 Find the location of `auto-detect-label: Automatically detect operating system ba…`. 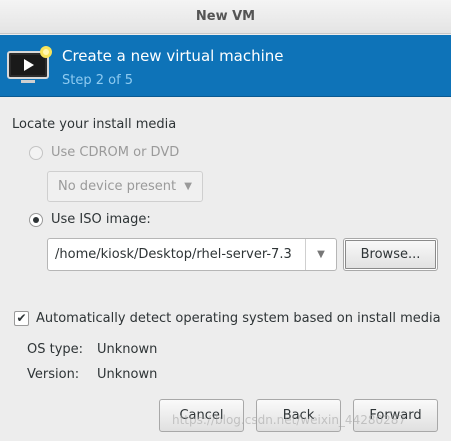

auto-detect-label: Automatically detect operating system ba… is located at coordinates (238, 318).